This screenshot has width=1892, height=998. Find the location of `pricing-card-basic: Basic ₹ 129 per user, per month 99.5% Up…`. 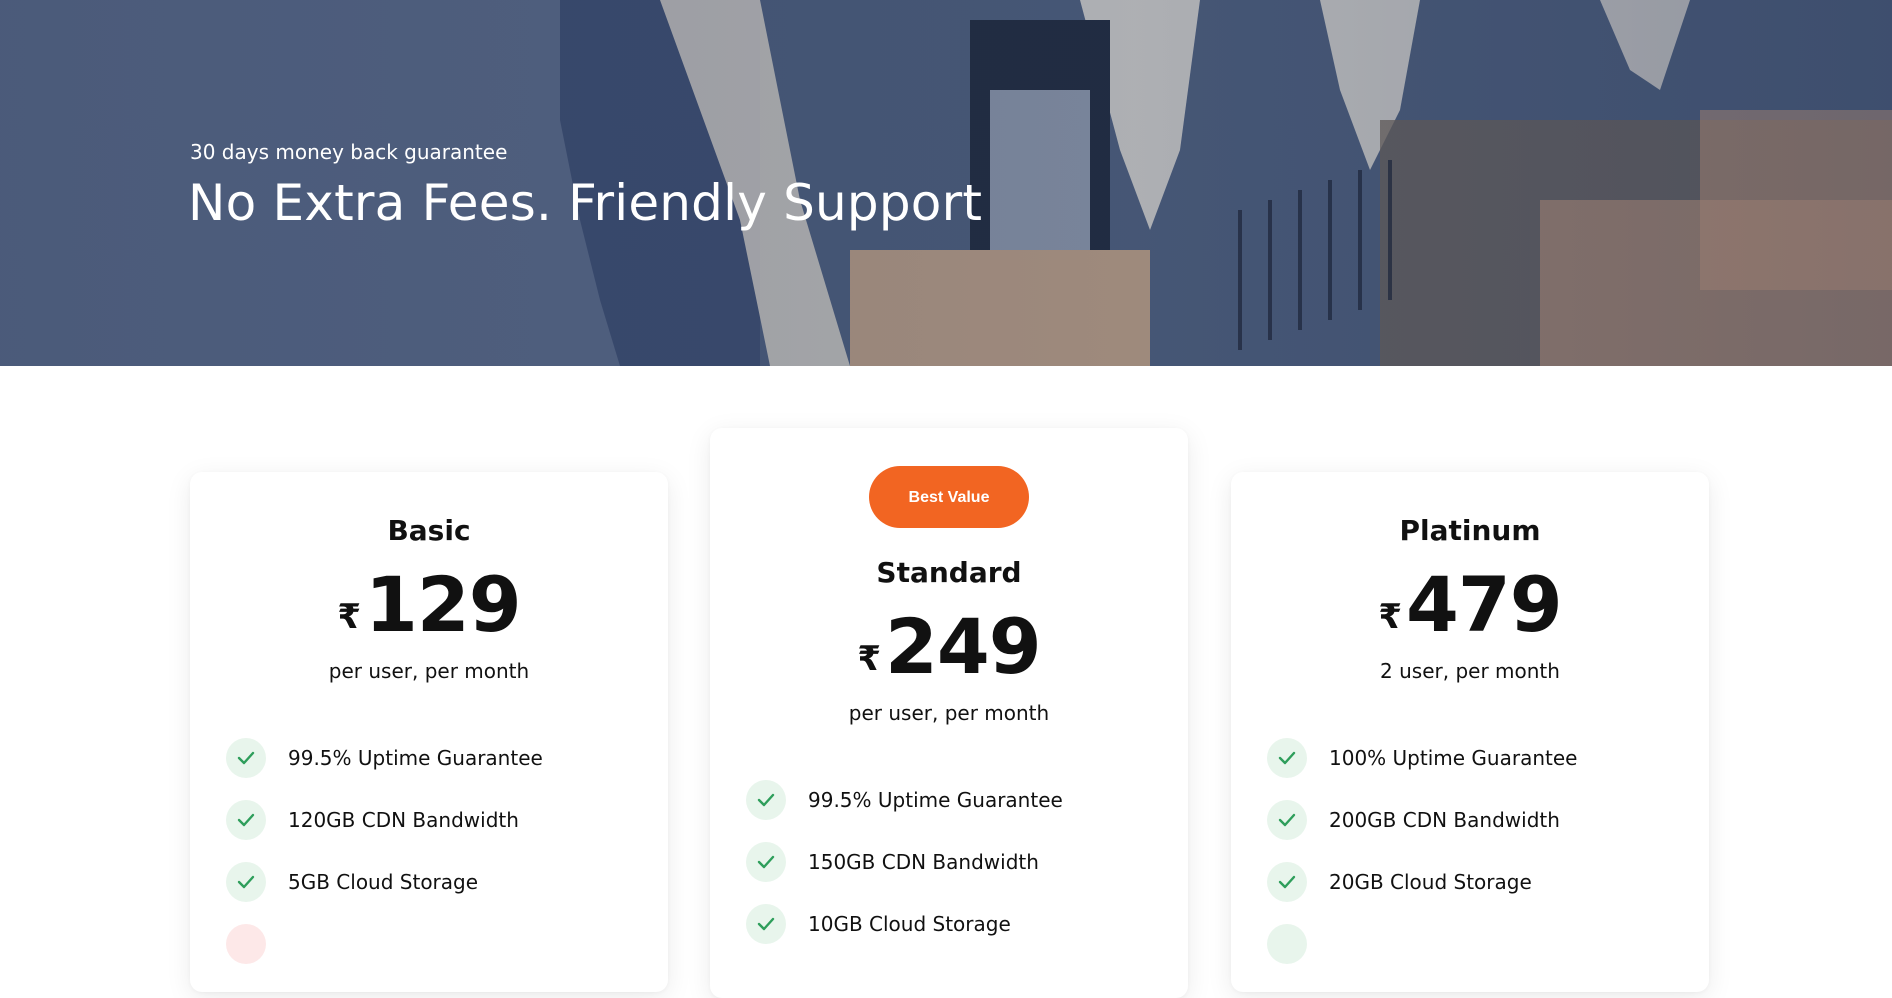

pricing-card-basic: Basic ₹ 129 per user, per month 99.5% Up… is located at coordinates (429, 732).